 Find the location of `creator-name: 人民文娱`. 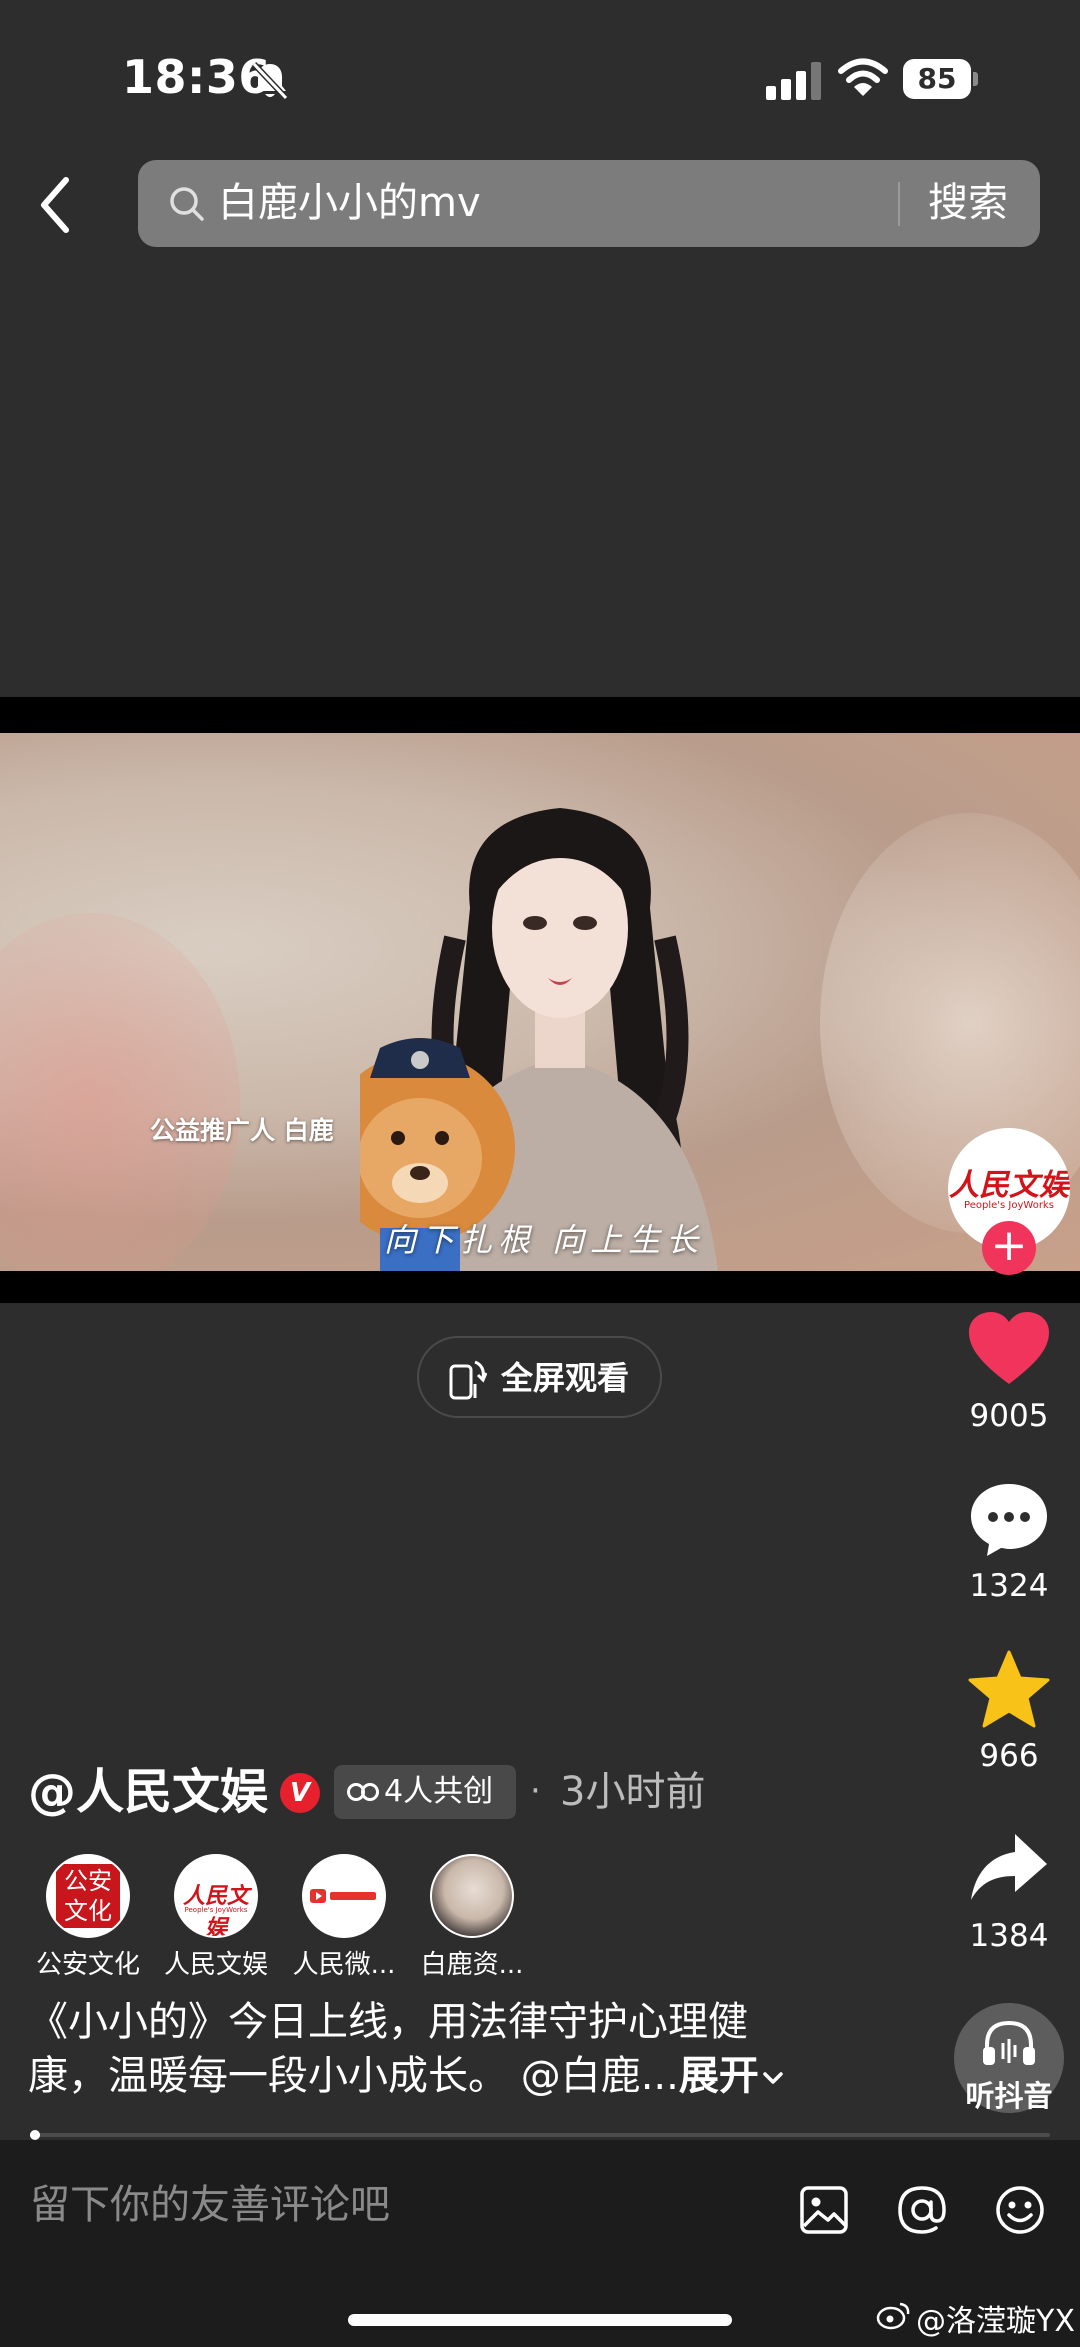

creator-name: 人民文娱 is located at coordinates (215, 1965).